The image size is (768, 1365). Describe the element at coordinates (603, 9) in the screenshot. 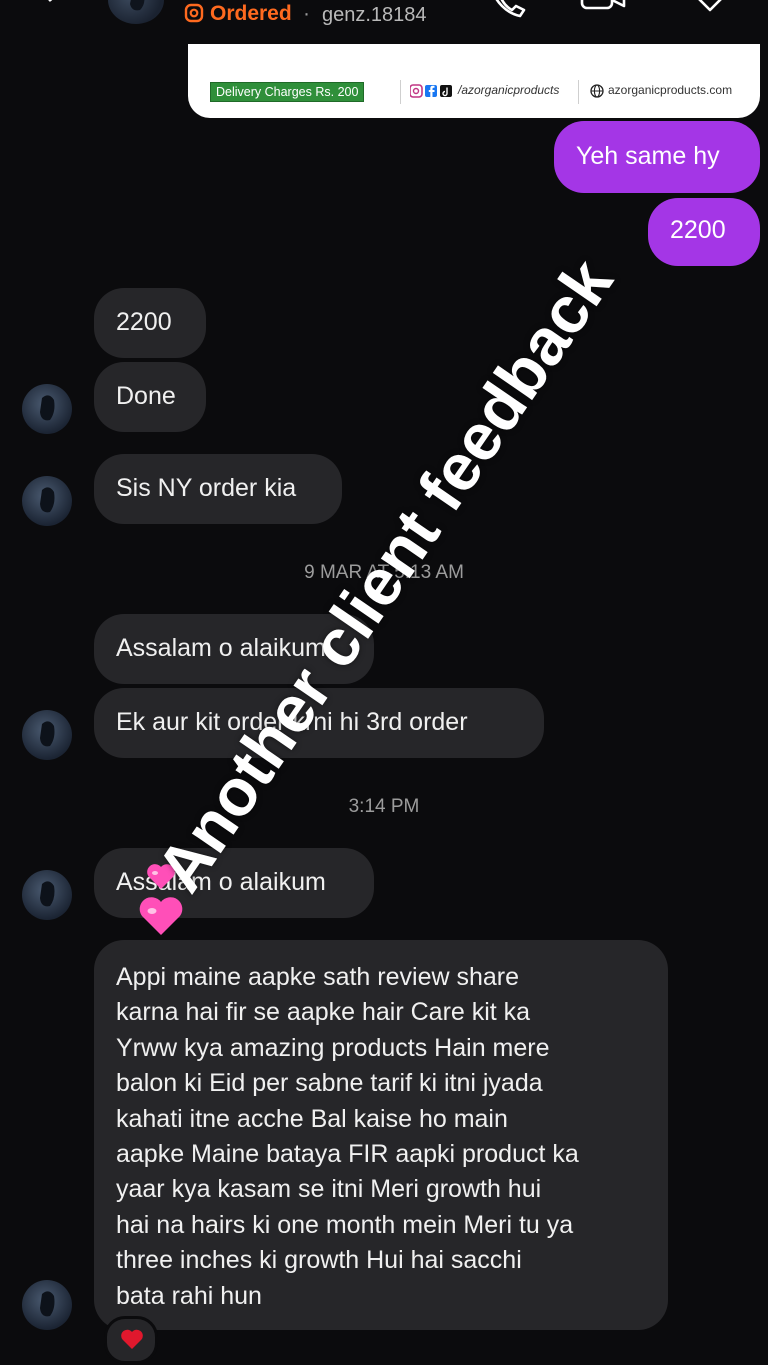

I see `video-icon` at that location.